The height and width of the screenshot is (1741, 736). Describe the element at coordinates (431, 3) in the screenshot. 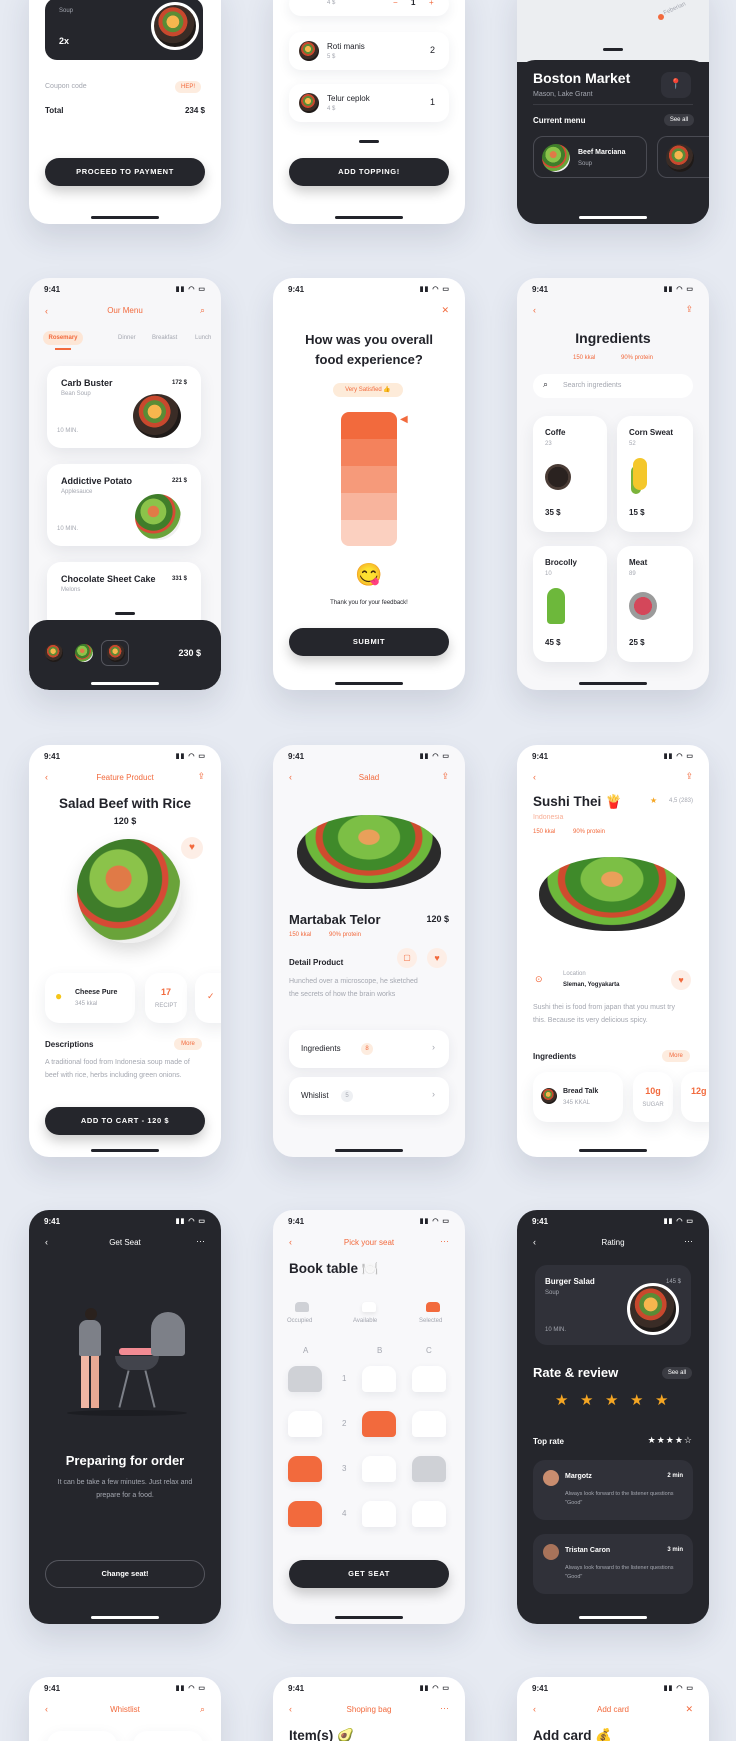

I see `plus-button: +` at that location.